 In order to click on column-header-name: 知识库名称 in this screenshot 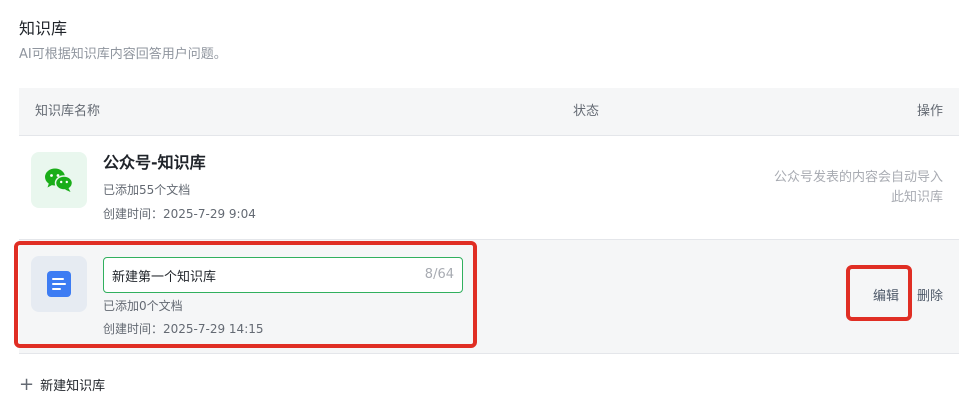, I will do `click(68, 111)`.